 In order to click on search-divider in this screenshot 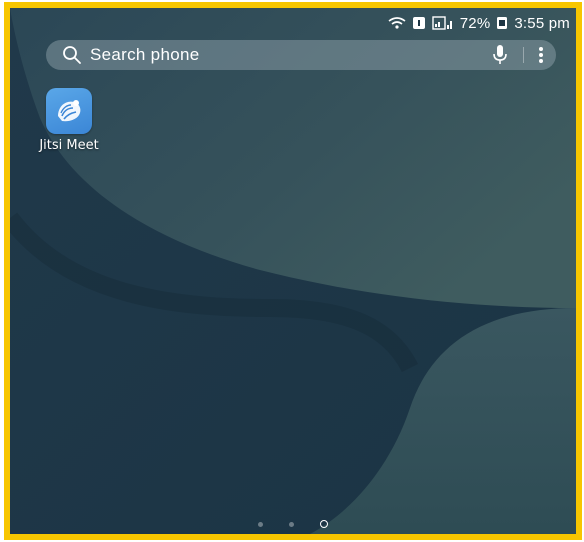, I will do `click(523, 55)`.